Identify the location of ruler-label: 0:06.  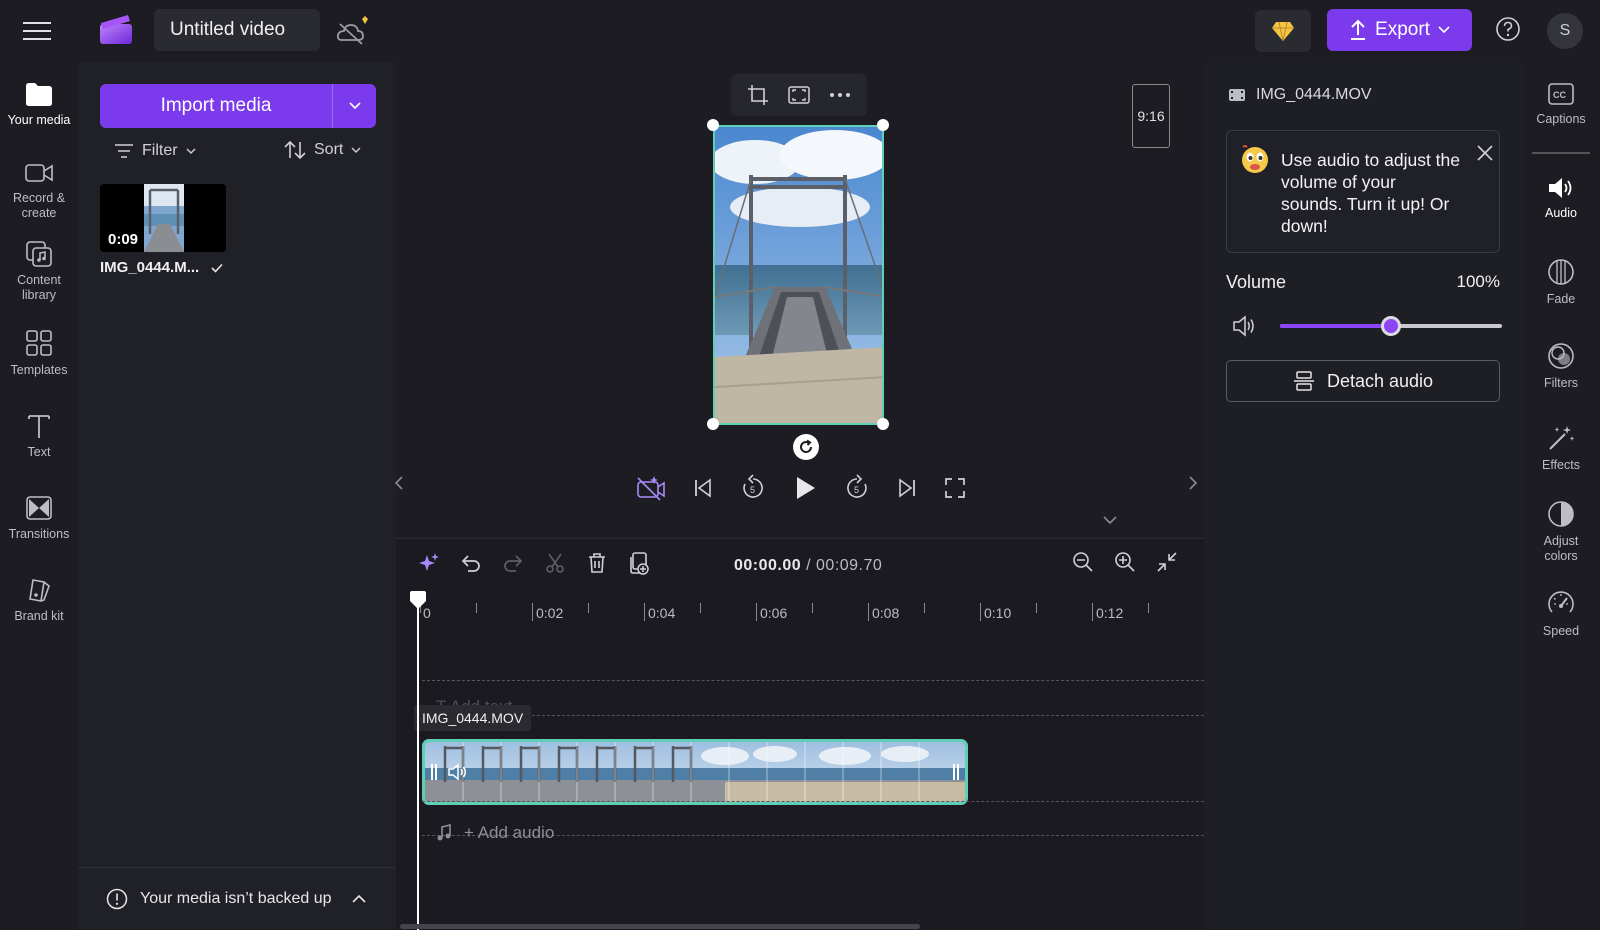
(774, 613).